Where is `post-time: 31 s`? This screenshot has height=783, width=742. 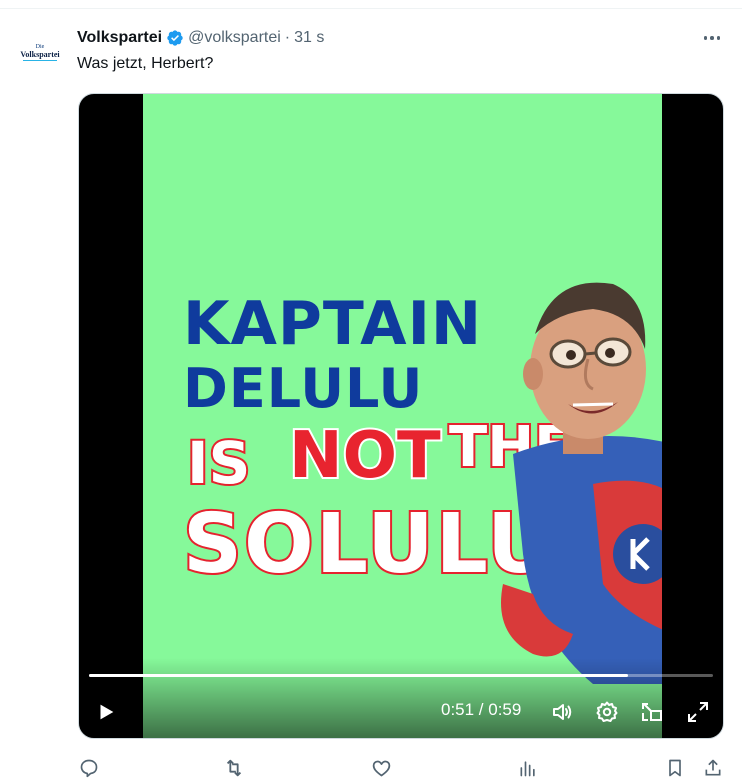 post-time: 31 s is located at coordinates (309, 38).